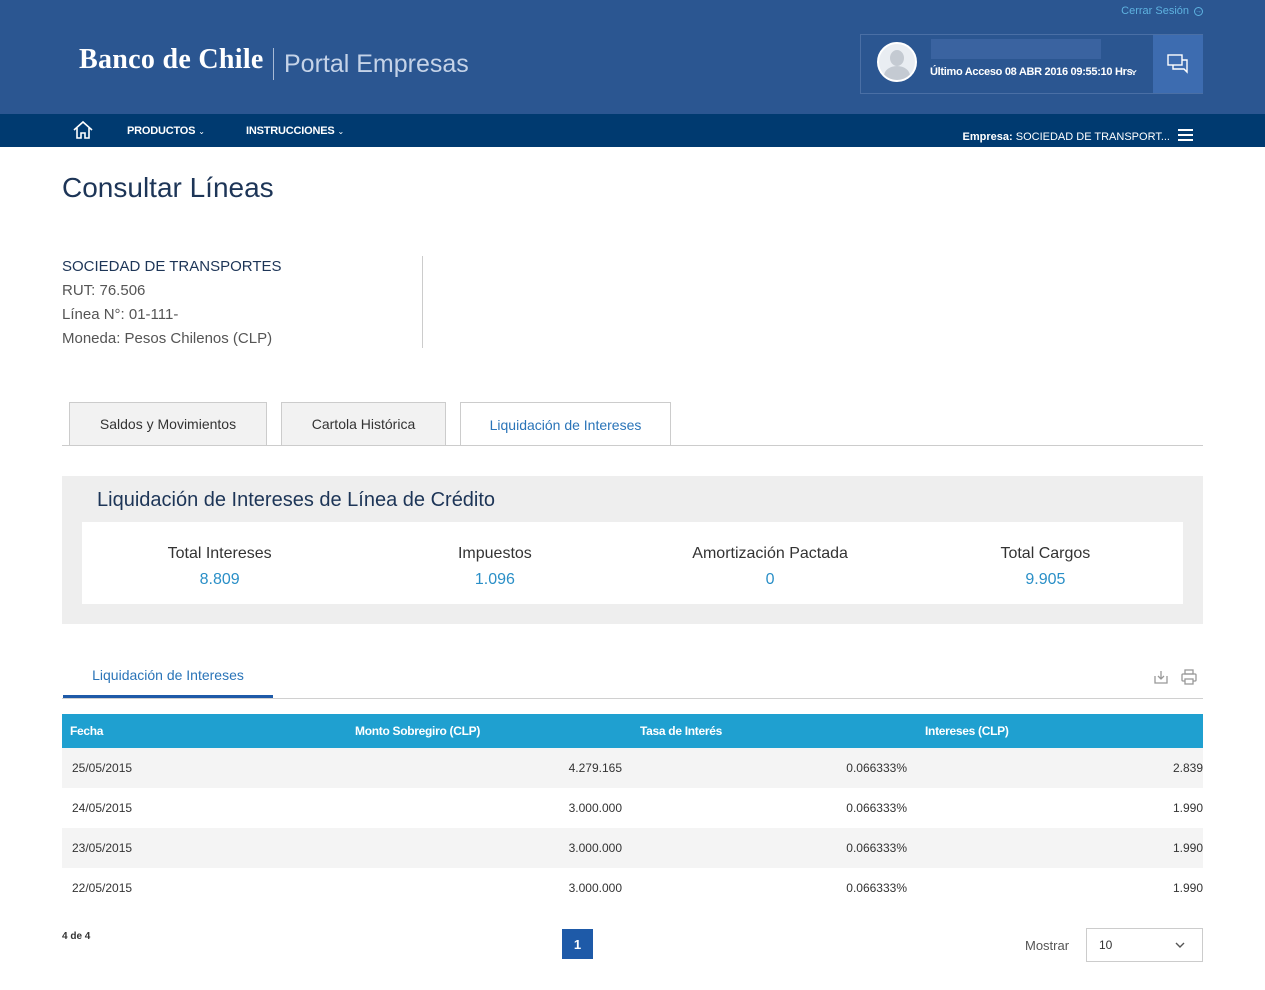 This screenshot has width=1265, height=990. What do you see at coordinates (1180, 945) in the screenshot?
I see `chevron-down-icon` at bounding box center [1180, 945].